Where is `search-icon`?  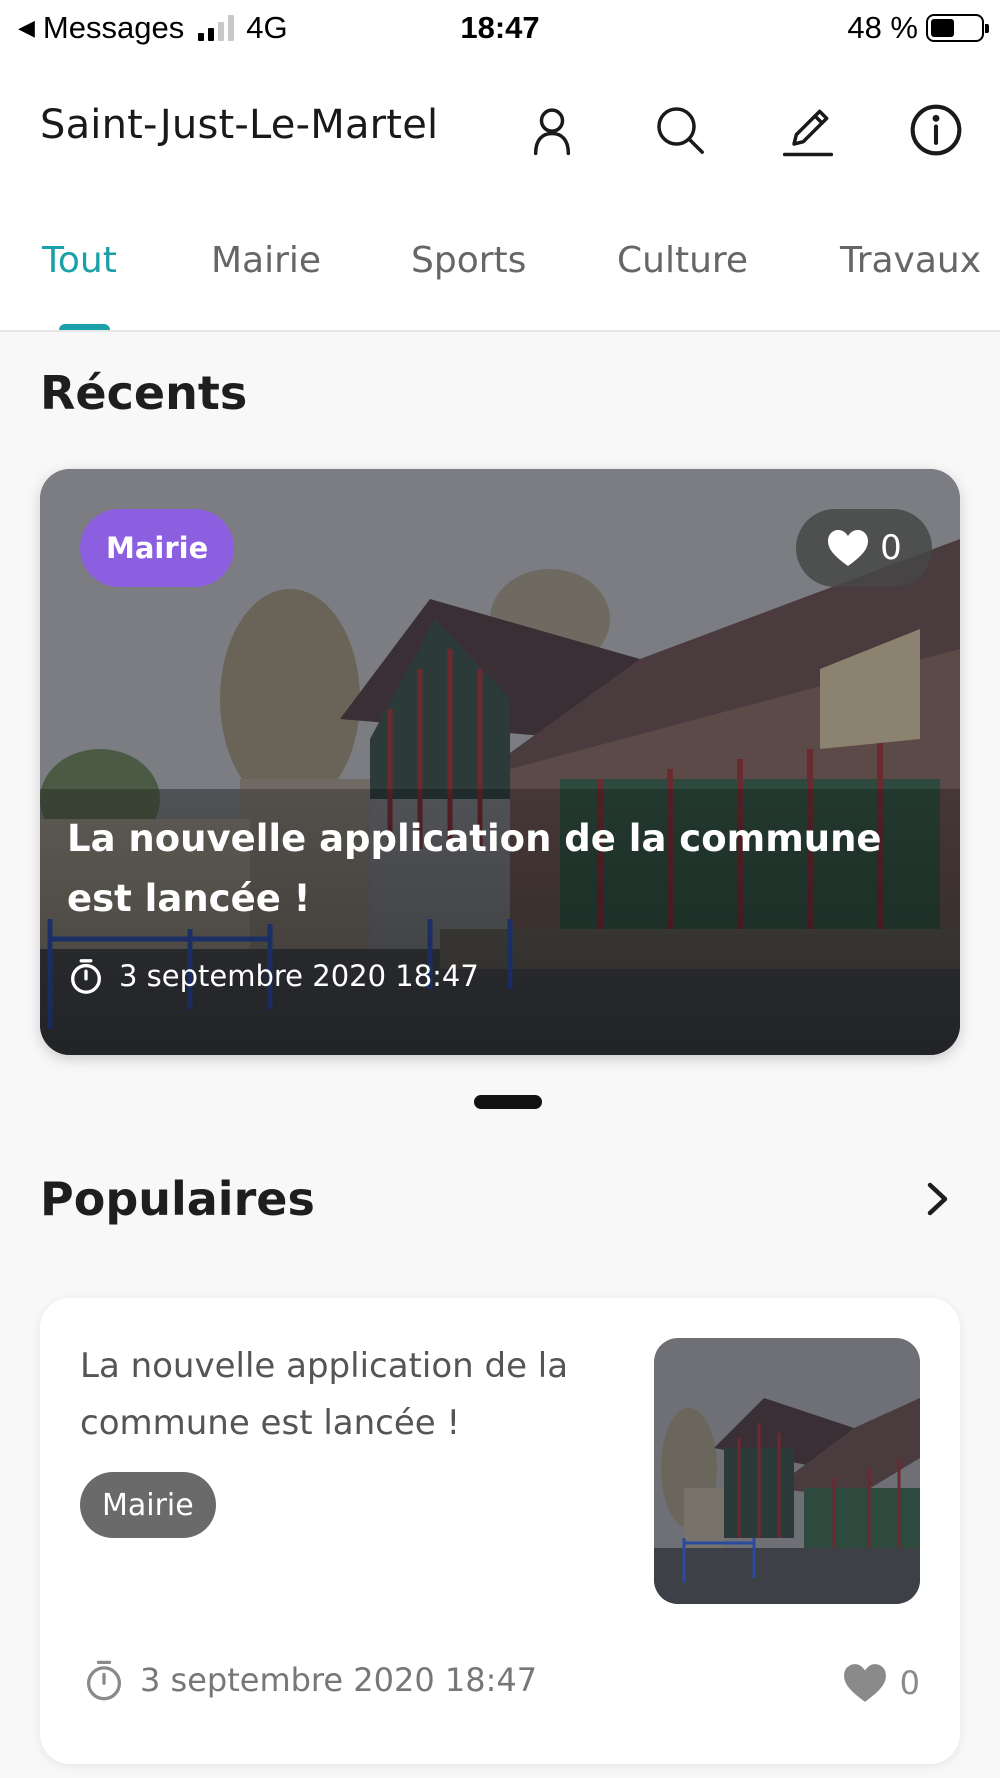 search-icon is located at coordinates (680, 130).